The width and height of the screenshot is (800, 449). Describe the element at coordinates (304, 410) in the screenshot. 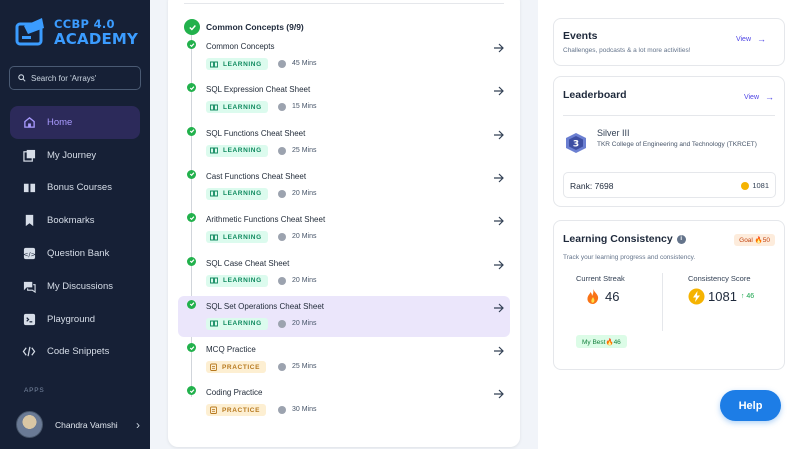

I see `lesson-duration: 30 Mins` at that location.